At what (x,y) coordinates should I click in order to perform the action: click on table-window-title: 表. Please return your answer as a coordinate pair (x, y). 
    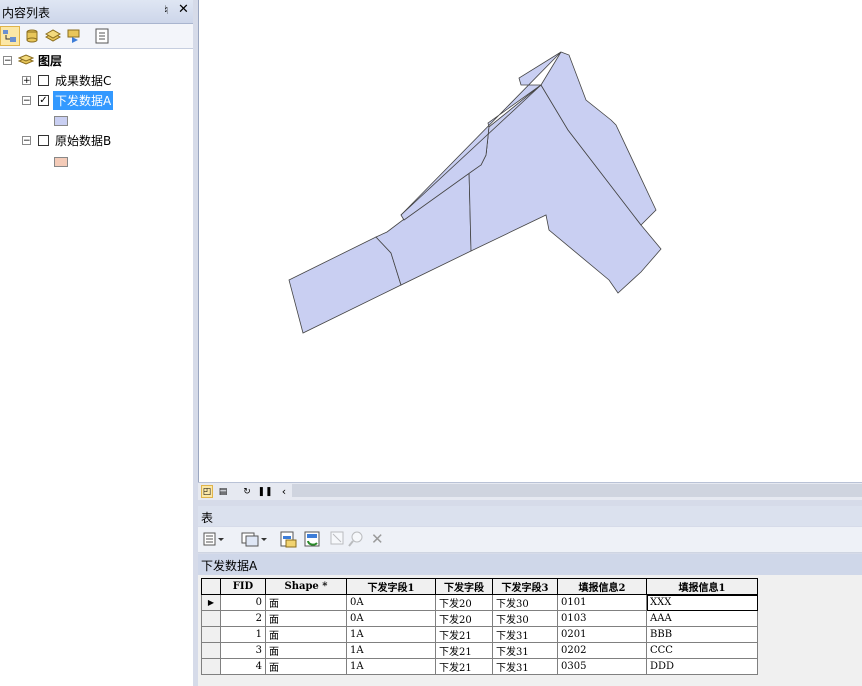
    Looking at the image, I should click on (207, 518).